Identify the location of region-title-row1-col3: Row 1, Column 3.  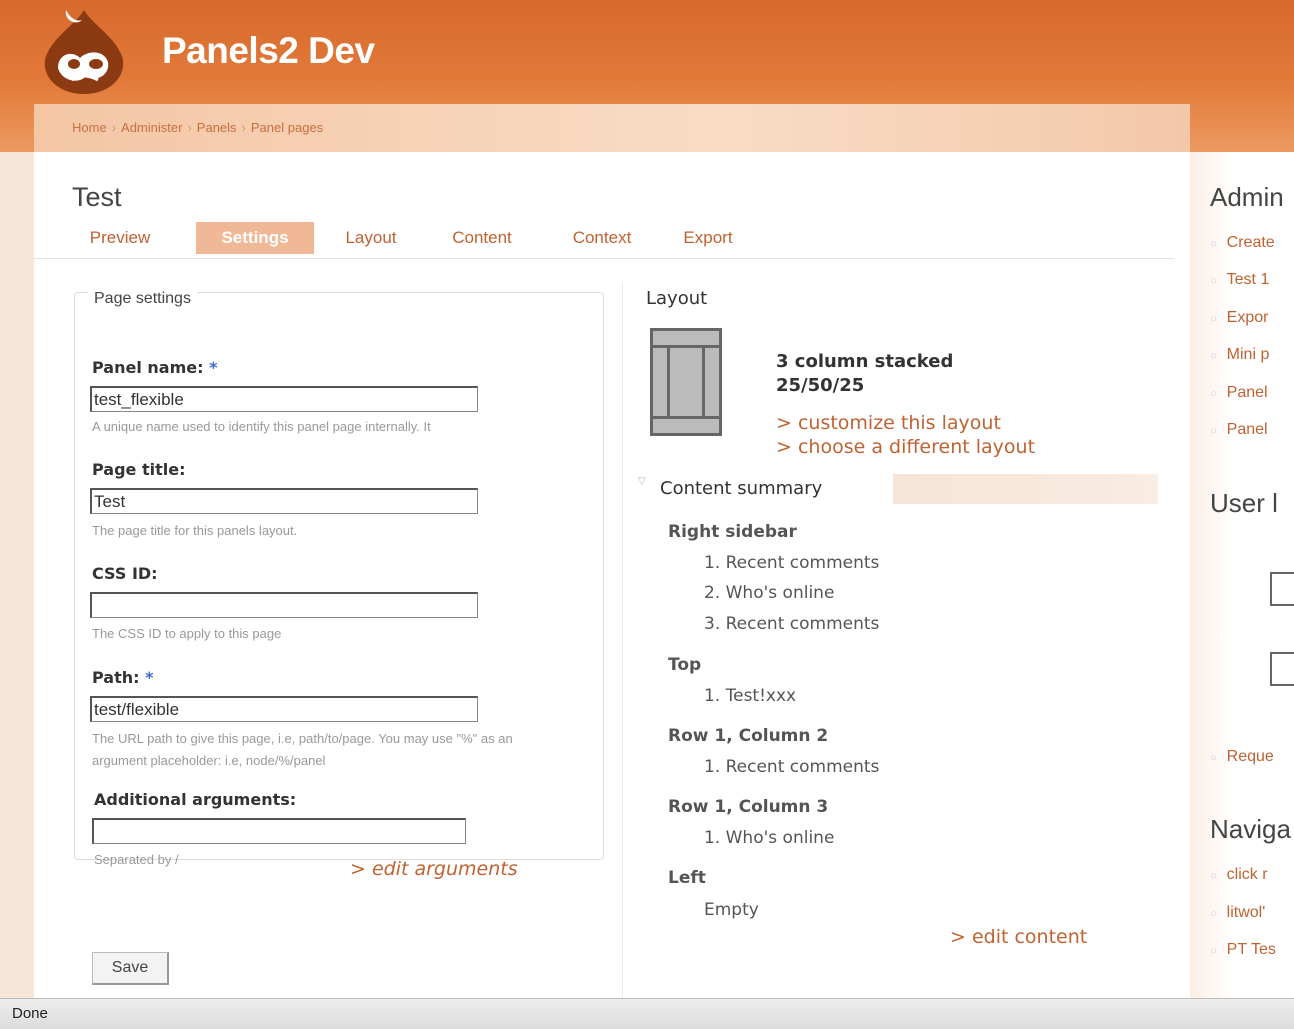
(748, 807).